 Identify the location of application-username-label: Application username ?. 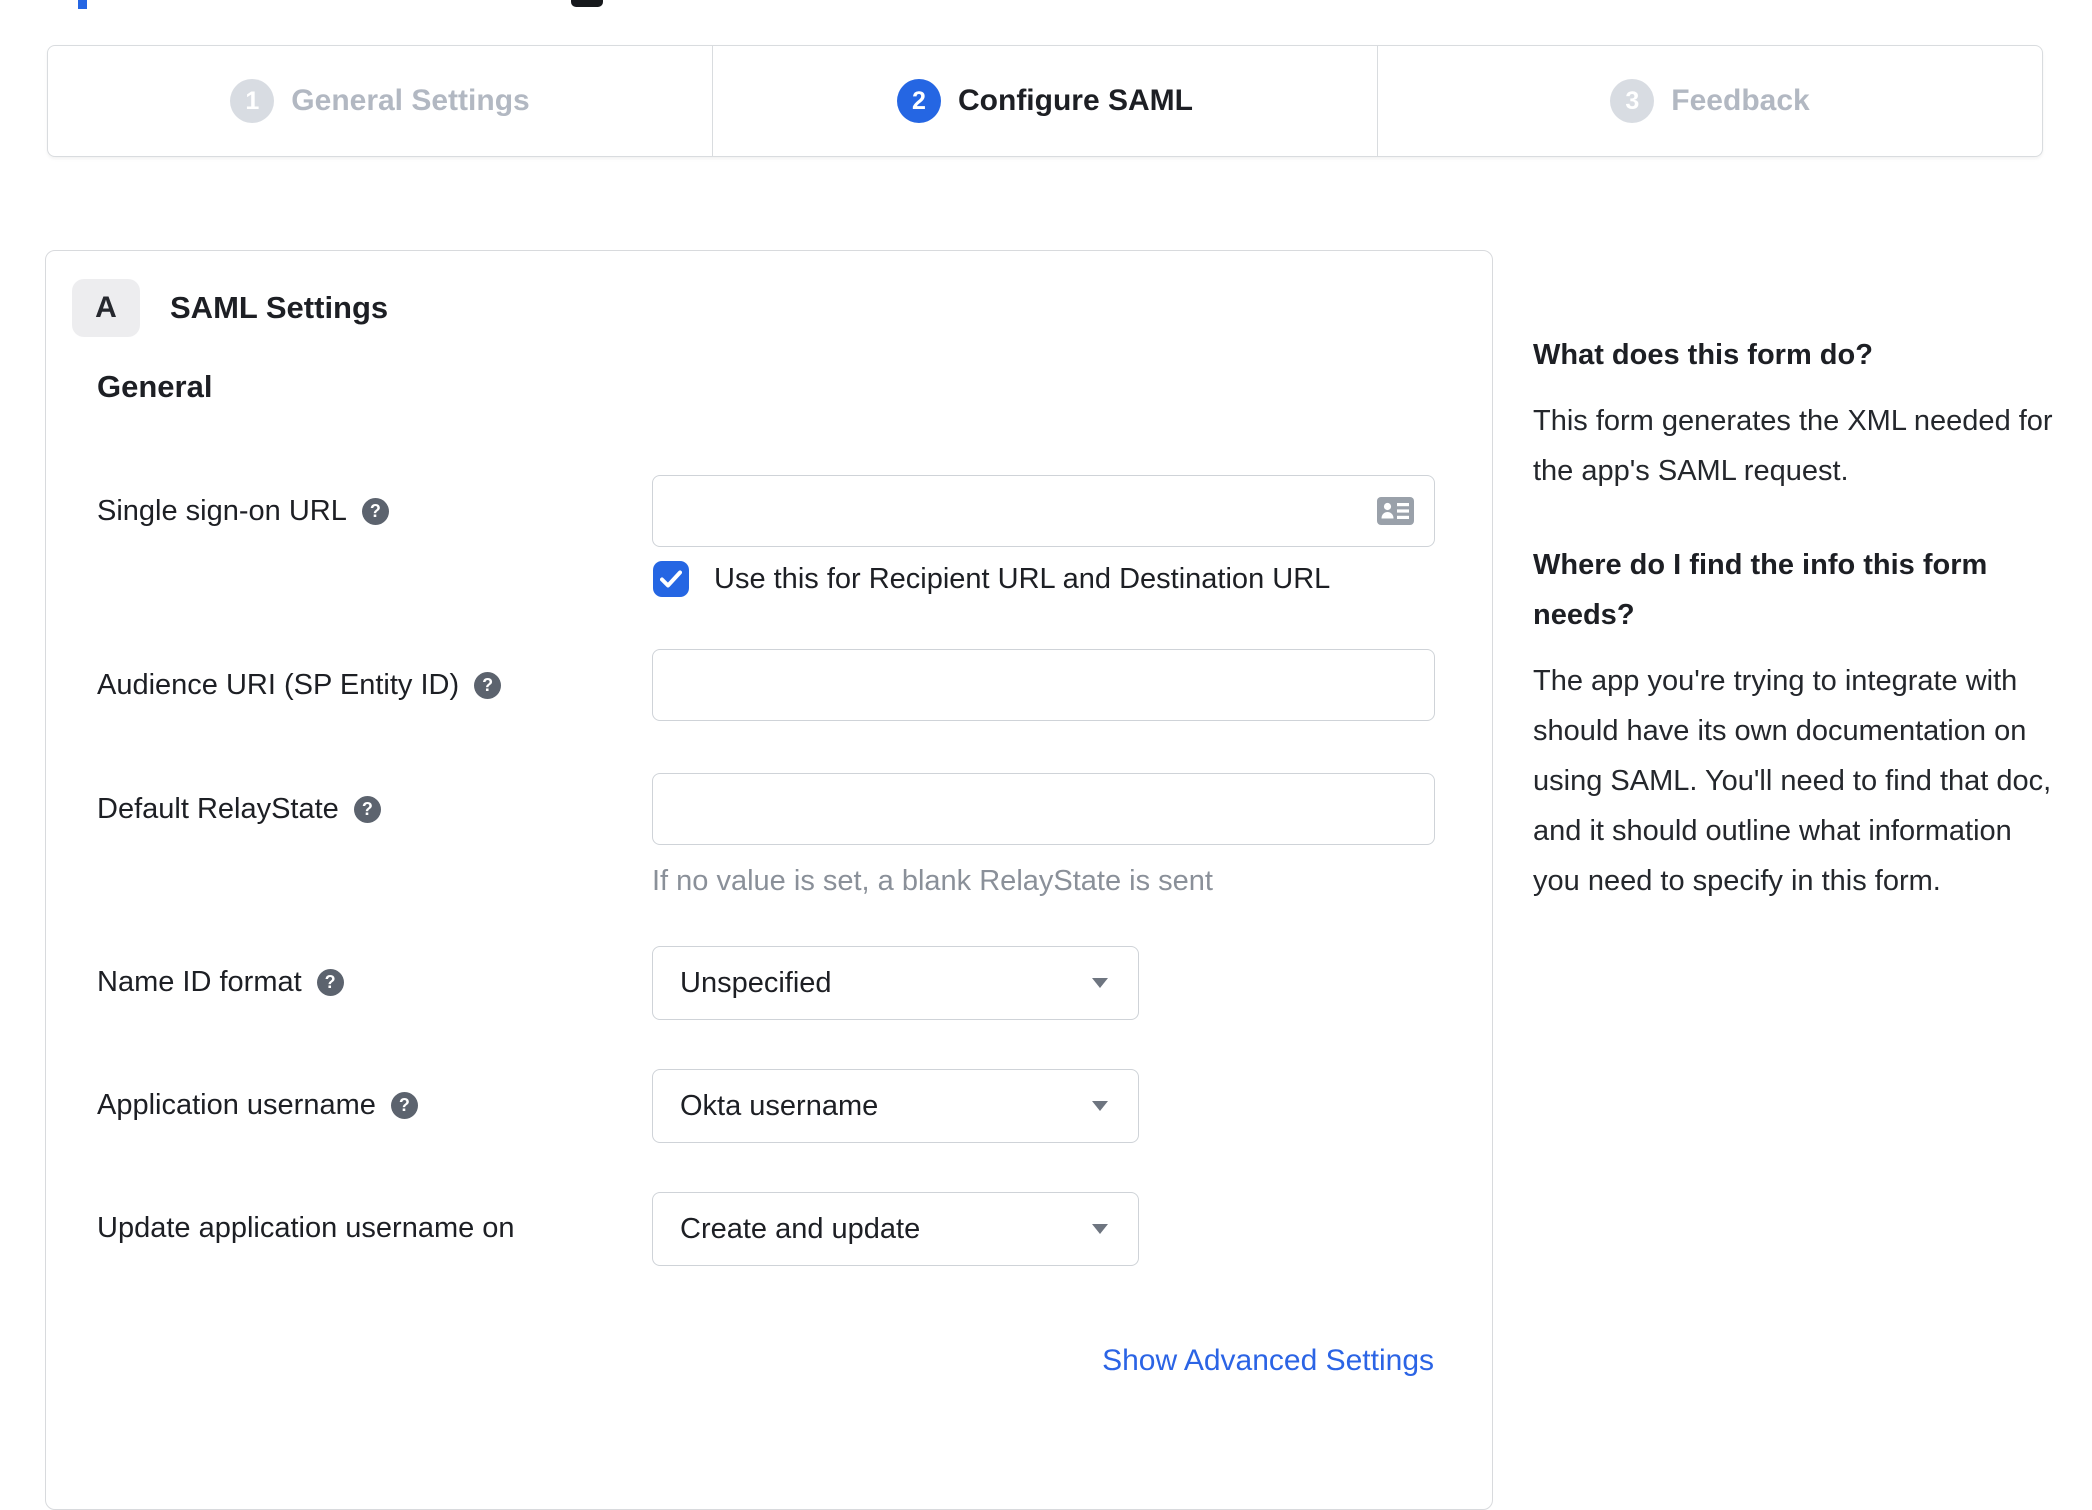
(257, 1105).